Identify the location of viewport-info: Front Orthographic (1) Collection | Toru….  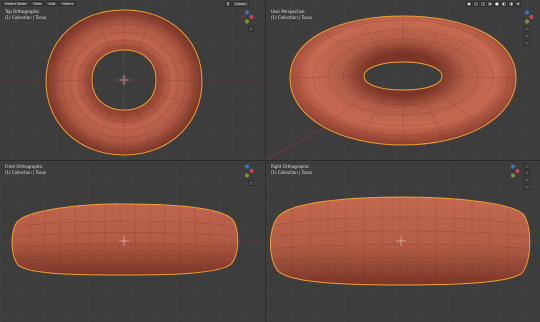
(25, 170).